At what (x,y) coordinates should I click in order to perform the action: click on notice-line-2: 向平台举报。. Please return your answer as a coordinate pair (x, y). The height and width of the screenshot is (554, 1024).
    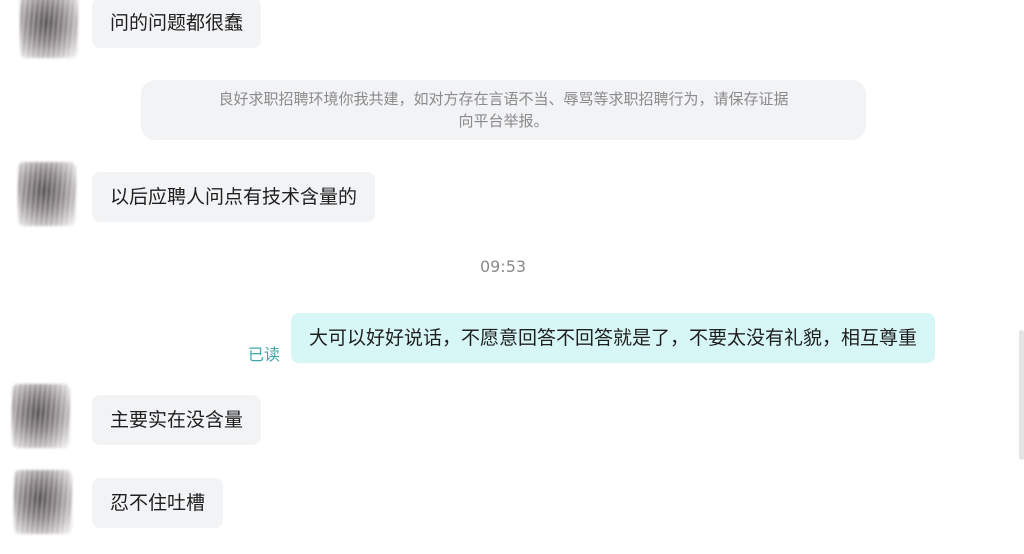
    Looking at the image, I should click on (503, 121).